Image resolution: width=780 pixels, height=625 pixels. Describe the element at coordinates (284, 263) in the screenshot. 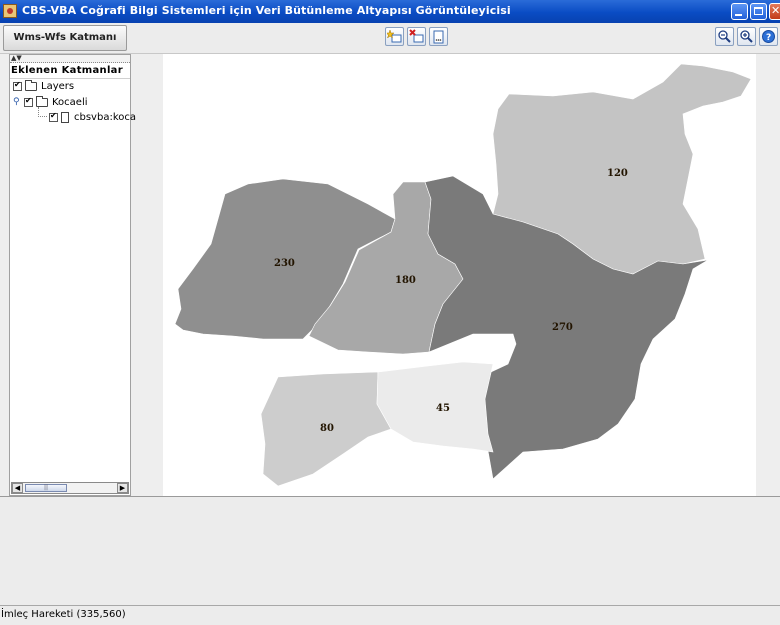

I see `region-label-230: 230` at that location.